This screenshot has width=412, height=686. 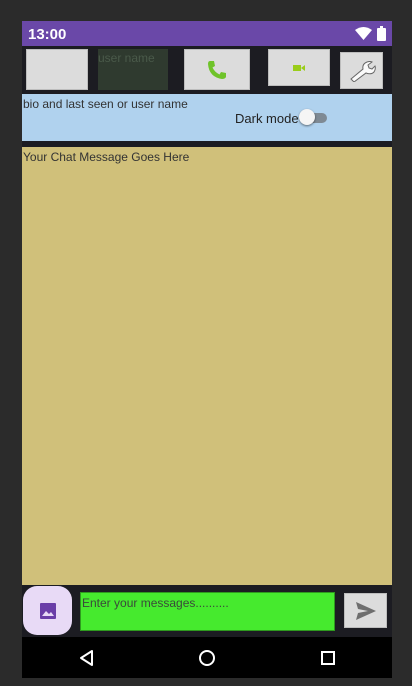 I want to click on video-icon, so click(x=299, y=67).